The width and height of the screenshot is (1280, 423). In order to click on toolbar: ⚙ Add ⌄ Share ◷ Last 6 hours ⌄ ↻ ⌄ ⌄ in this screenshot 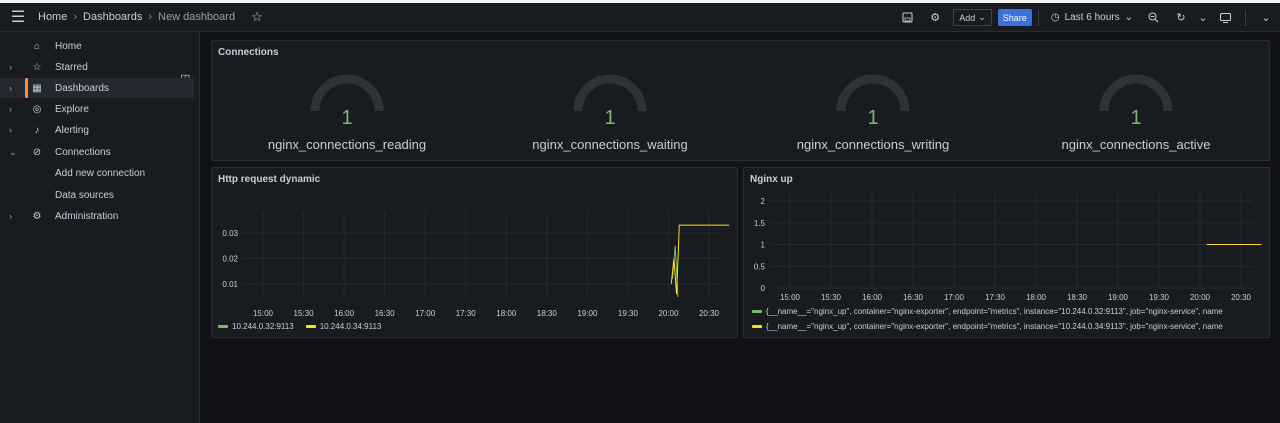, I will do `click(1086, 17)`.